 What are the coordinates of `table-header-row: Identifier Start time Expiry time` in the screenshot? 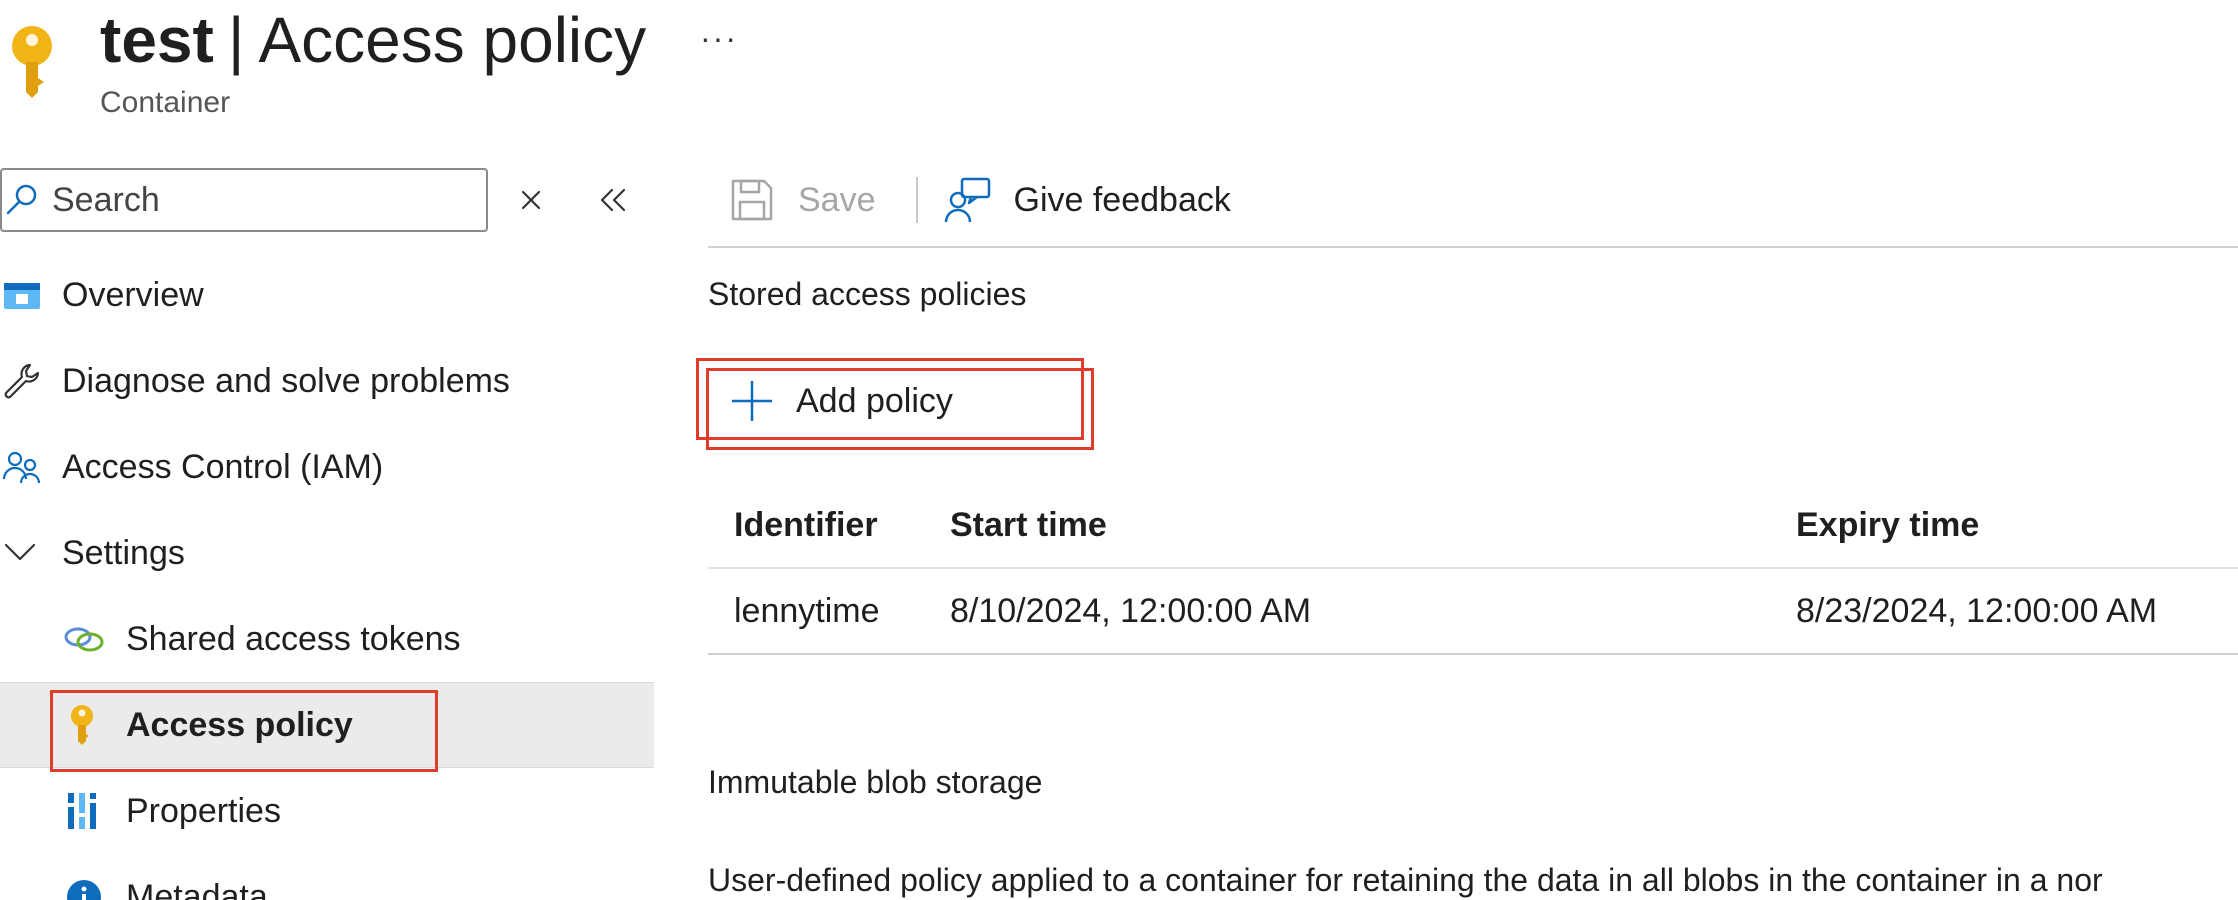 It's located at (1473, 526).